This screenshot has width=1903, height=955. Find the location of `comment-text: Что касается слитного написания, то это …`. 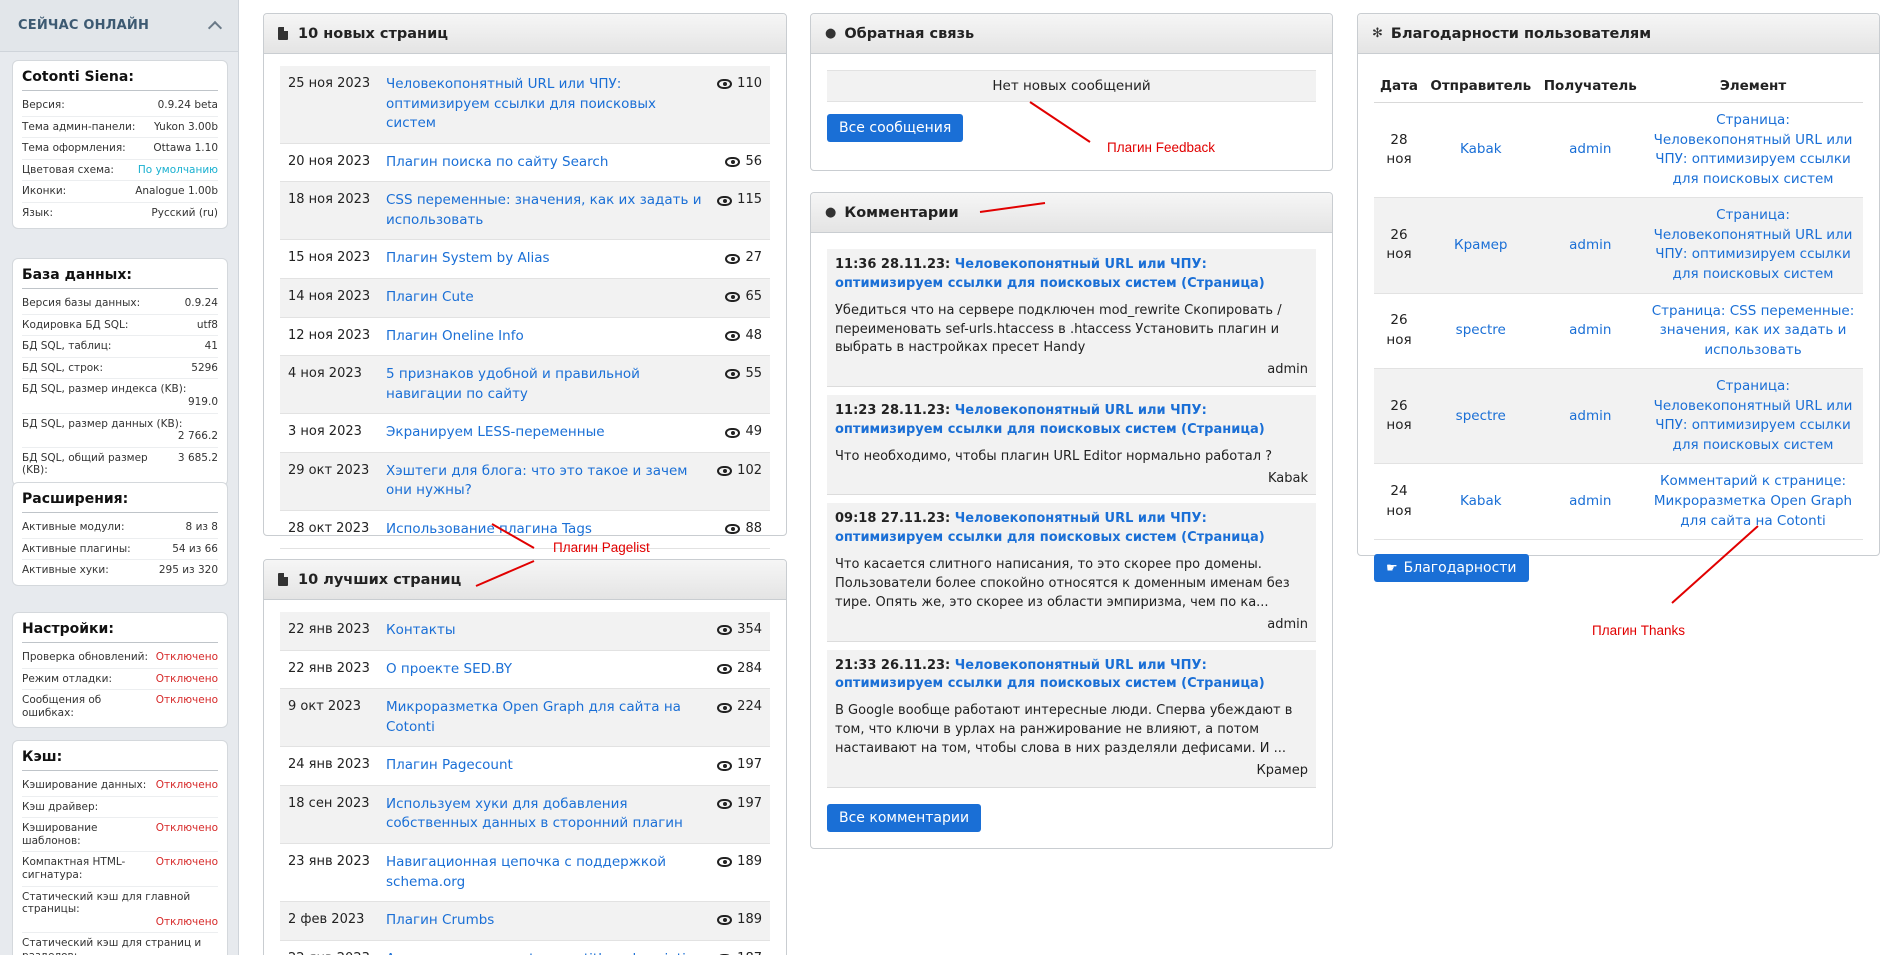

comment-text: Что касается слитного написания, то это … is located at coordinates (1062, 583).